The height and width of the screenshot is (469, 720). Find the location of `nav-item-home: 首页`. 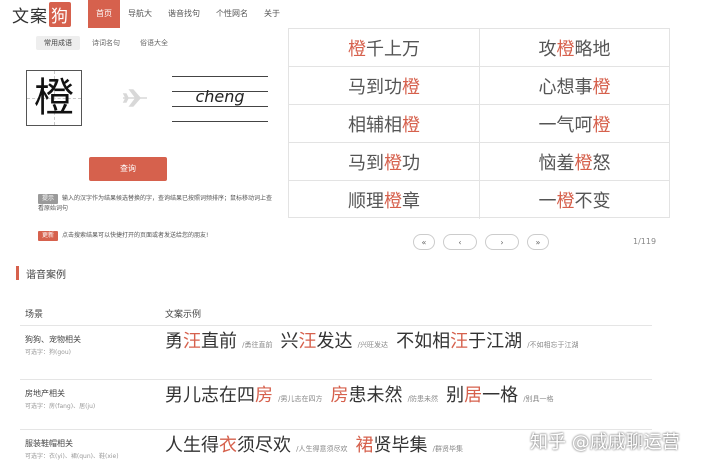

nav-item-home: 首页 is located at coordinates (104, 14).